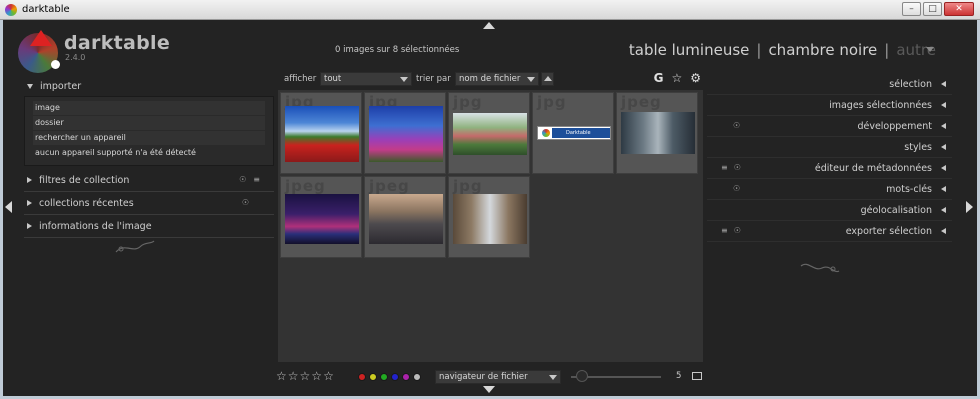 The width and height of the screenshot is (980, 399). I want to click on thumbnail-poppies: jpg, so click(321, 133).